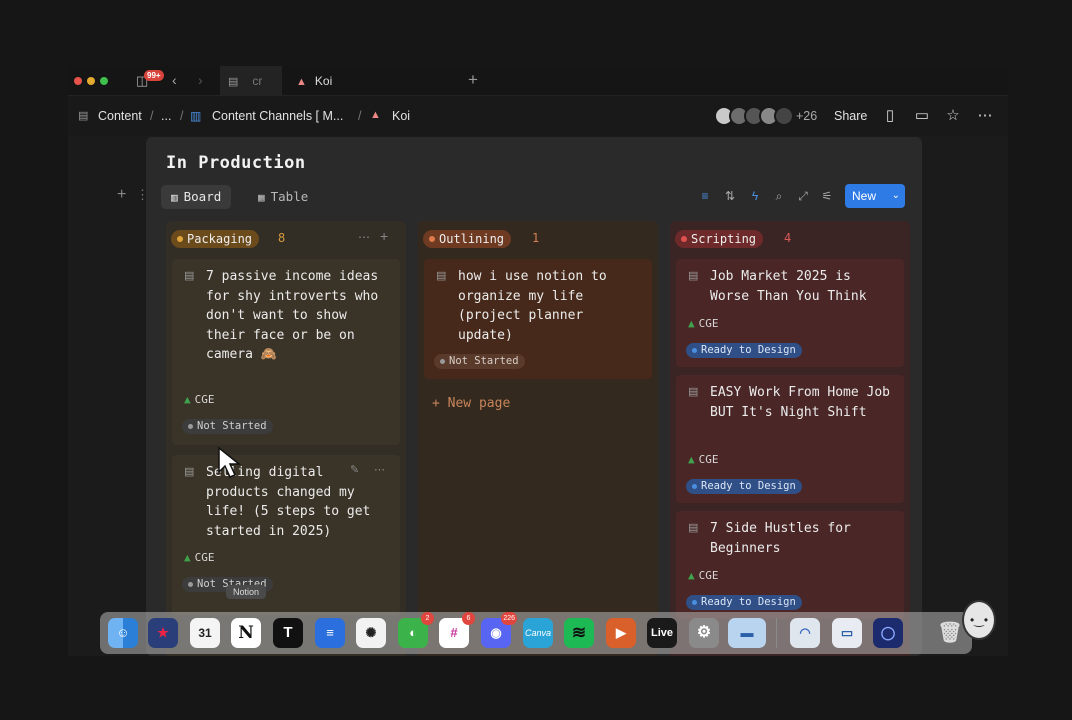  I want to click on messages-icon: ◐ 2, so click(416, 630).